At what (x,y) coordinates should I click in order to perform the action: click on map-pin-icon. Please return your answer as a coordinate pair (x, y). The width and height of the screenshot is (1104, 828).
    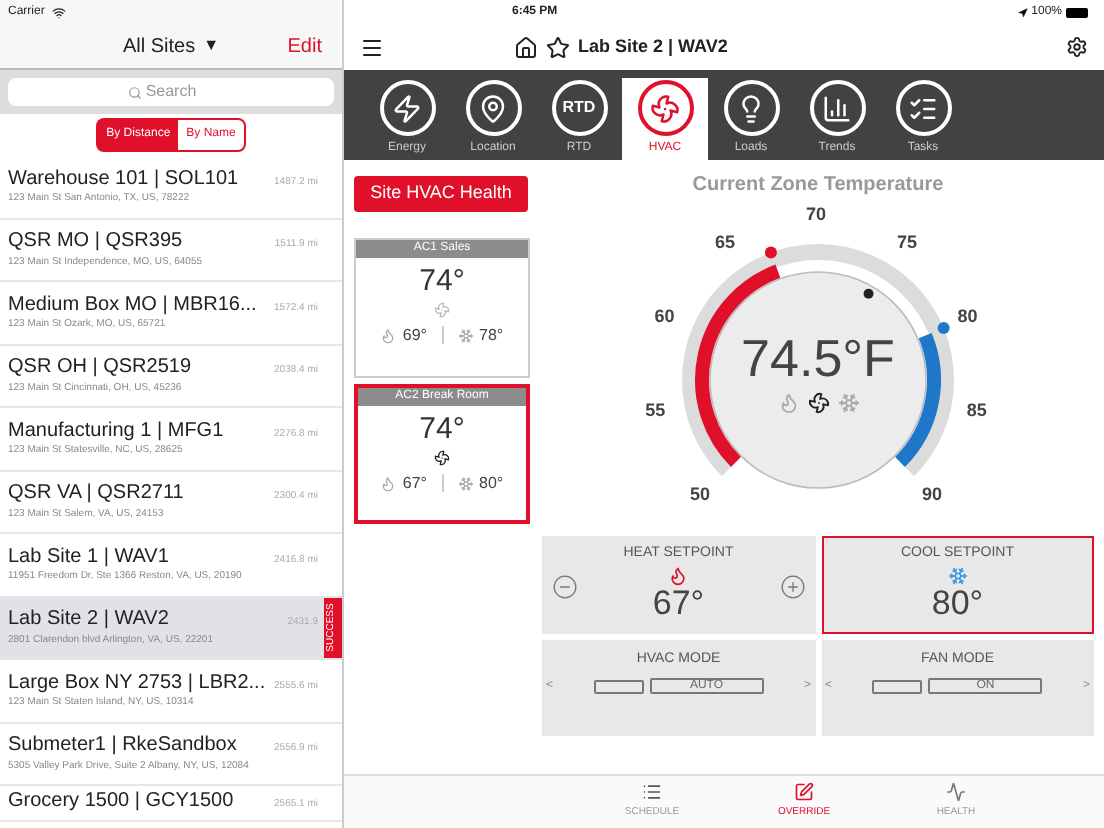
    Looking at the image, I should click on (493, 108).